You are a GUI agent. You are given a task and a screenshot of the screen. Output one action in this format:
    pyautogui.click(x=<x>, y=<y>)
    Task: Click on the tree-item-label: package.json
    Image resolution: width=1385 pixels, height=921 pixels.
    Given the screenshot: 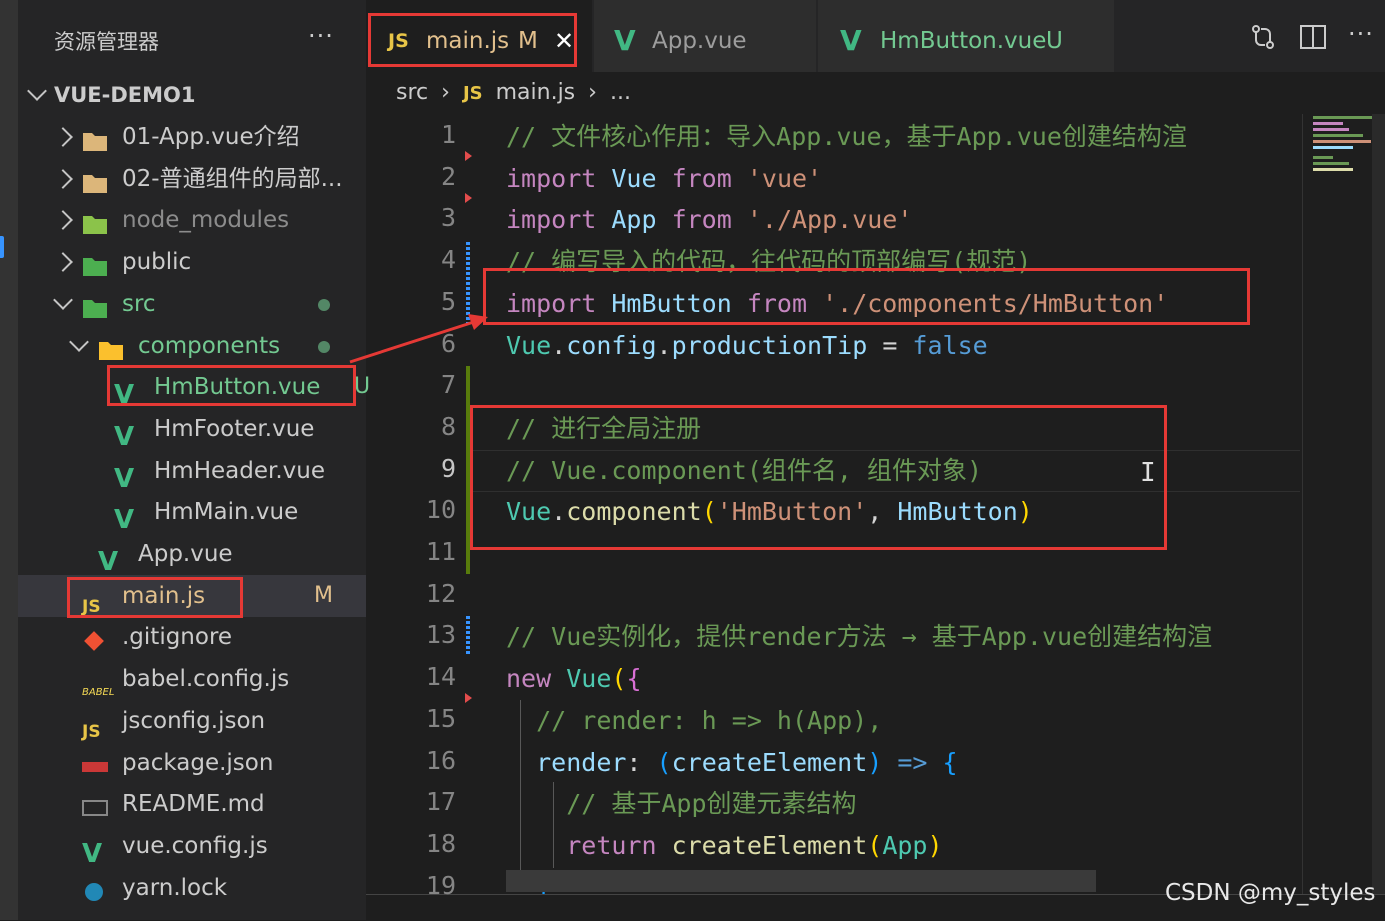 What is the action you would take?
    pyautogui.click(x=198, y=762)
    